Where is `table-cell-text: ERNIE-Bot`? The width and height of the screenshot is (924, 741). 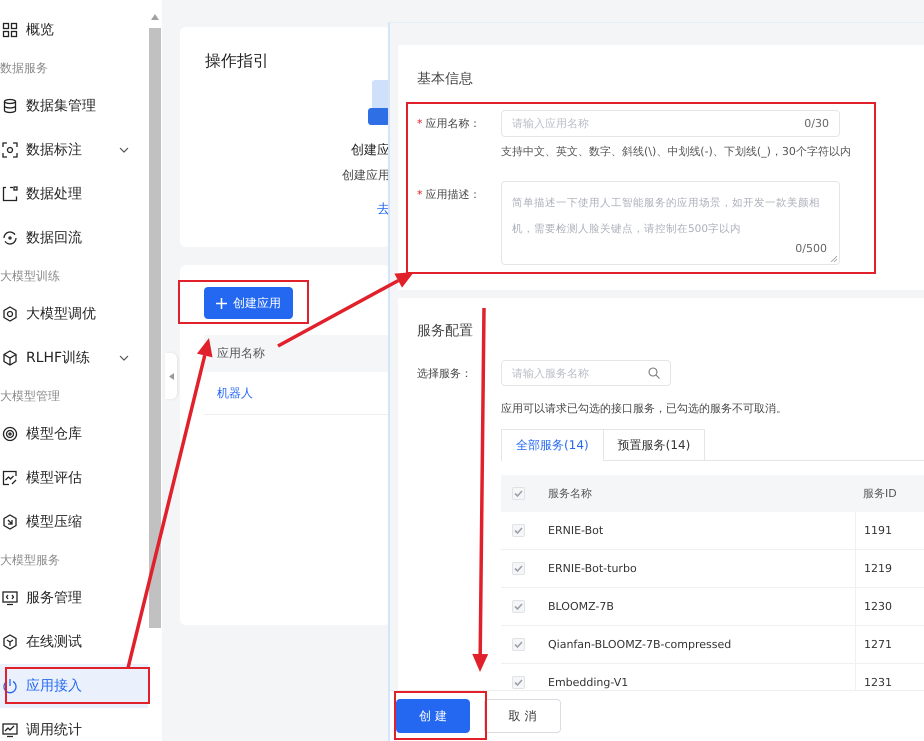
table-cell-text: ERNIE-Bot is located at coordinates (576, 531).